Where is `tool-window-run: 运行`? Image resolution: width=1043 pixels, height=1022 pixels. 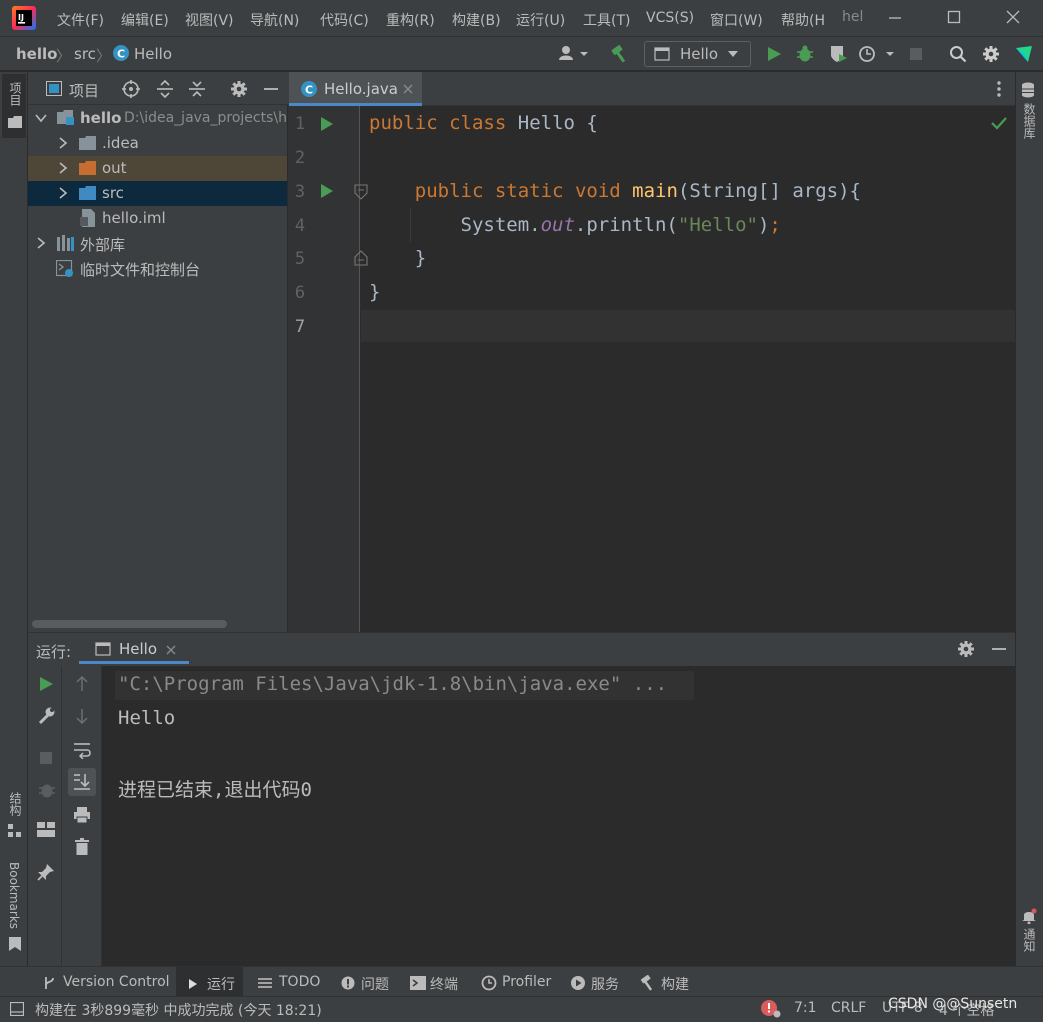
tool-window-run: 运行 is located at coordinates (221, 984).